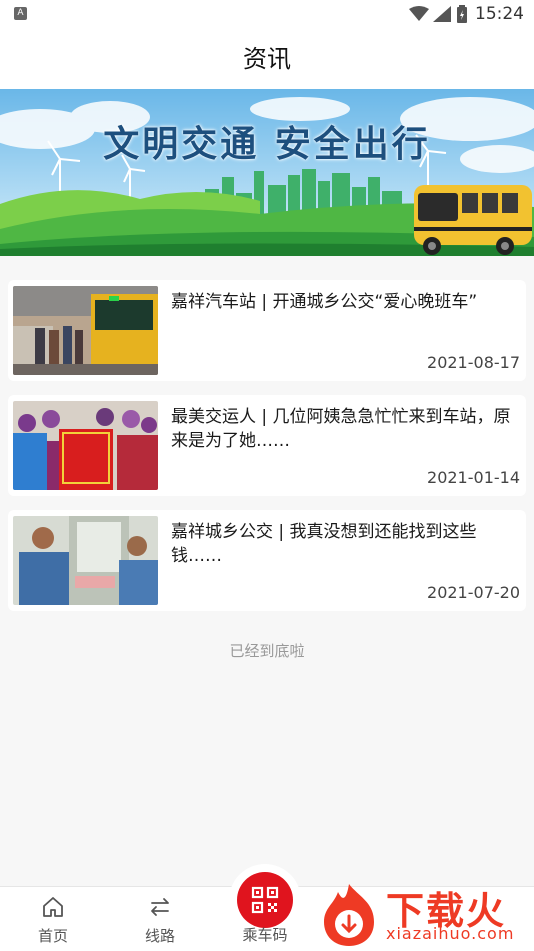  What do you see at coordinates (265, 935) in the screenshot?
I see `tab-ride-code-label: 乘车码` at bounding box center [265, 935].